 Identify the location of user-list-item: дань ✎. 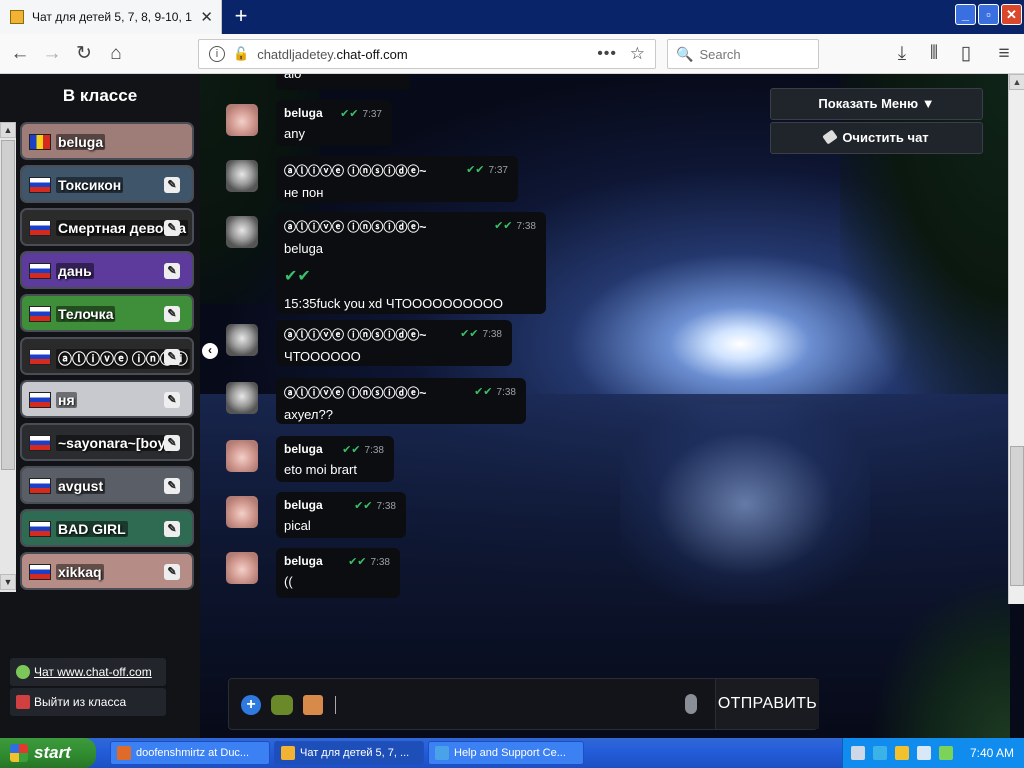
(107, 270).